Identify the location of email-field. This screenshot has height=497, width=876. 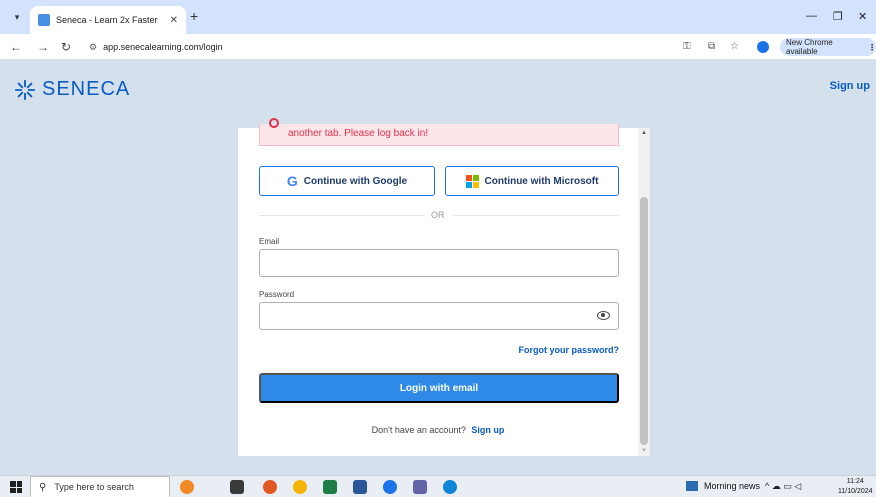
(439, 263).